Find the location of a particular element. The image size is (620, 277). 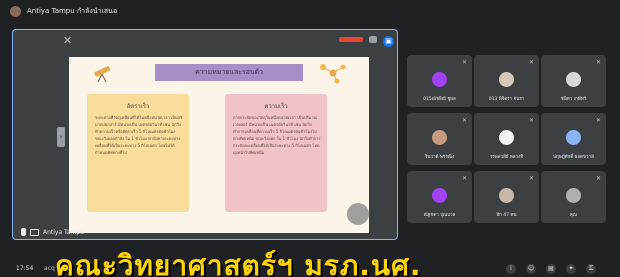

participant-tile: ✕ คุณ is located at coordinates (573, 197).